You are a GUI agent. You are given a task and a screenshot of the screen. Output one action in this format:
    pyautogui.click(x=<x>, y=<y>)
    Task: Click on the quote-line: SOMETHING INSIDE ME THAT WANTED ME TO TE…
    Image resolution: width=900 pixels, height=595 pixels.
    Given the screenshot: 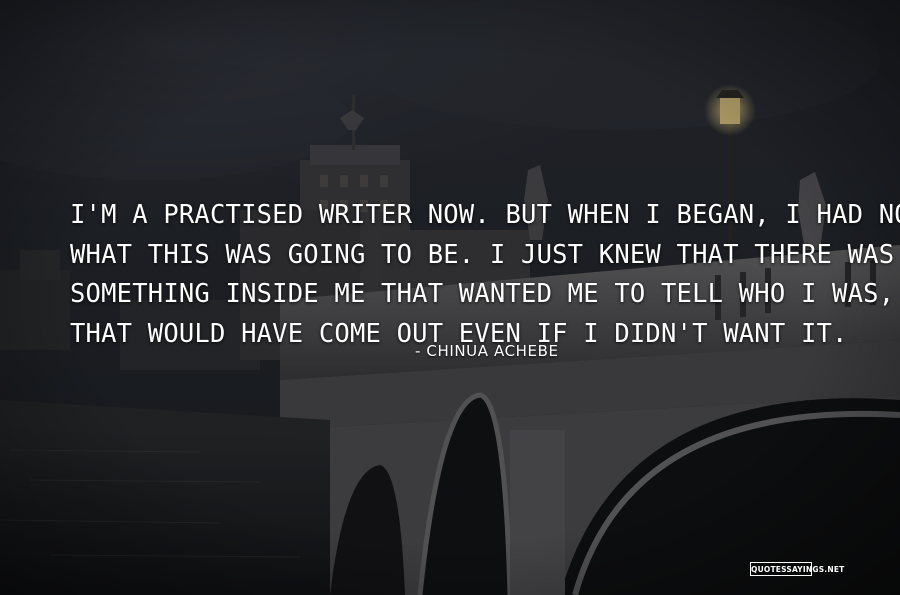 What is the action you would take?
    pyautogui.click(x=485, y=294)
    